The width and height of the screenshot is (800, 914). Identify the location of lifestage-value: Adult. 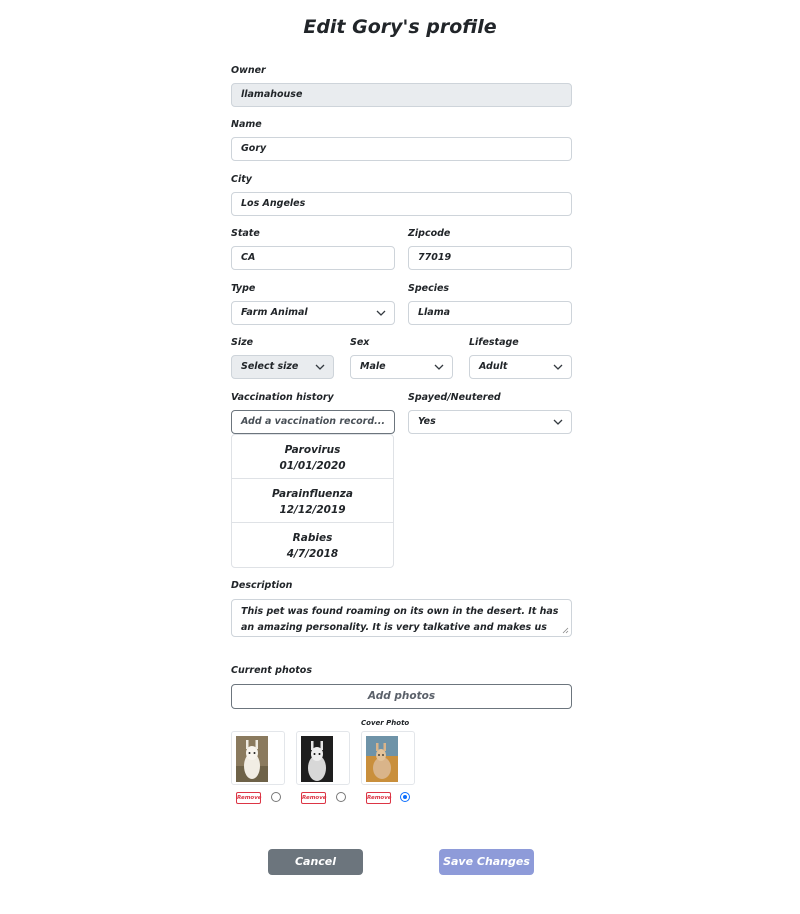
(493, 366).